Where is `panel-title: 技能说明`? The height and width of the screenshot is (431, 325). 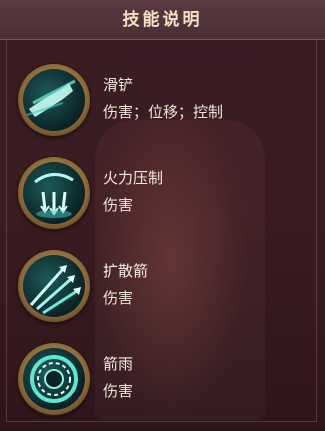
panel-title: 技能说明 is located at coordinates (162, 20).